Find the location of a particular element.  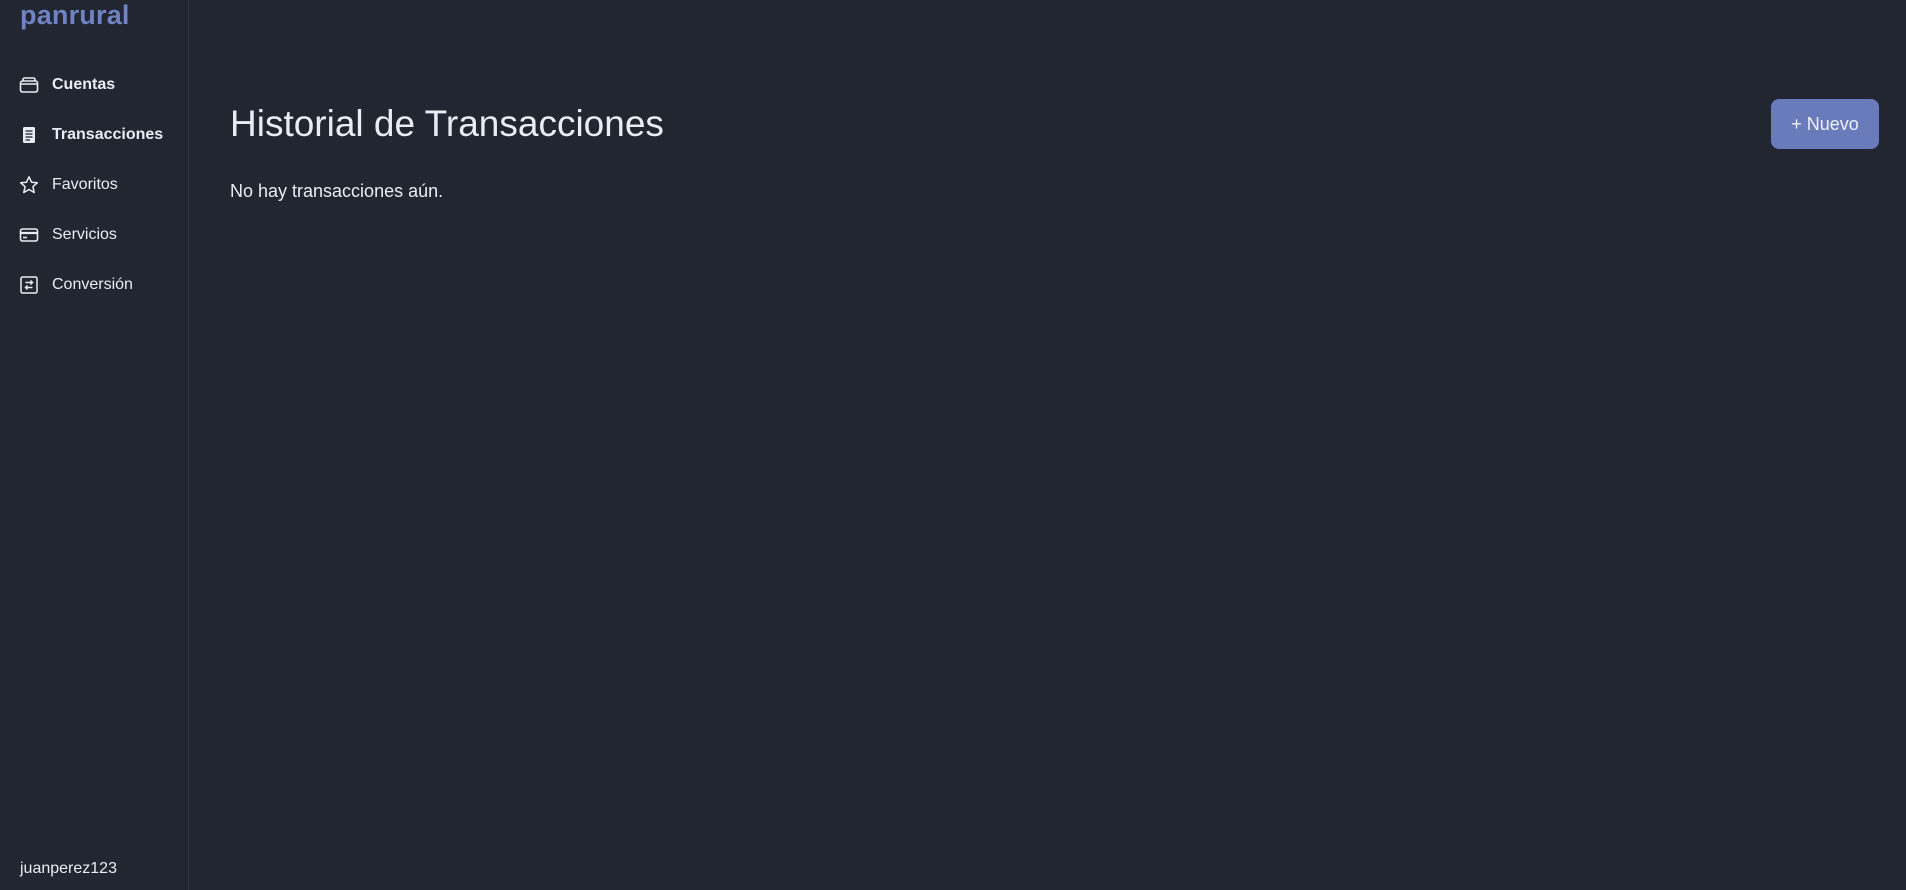

sidebar-item-transacciones: Transacciones is located at coordinates (94, 135).